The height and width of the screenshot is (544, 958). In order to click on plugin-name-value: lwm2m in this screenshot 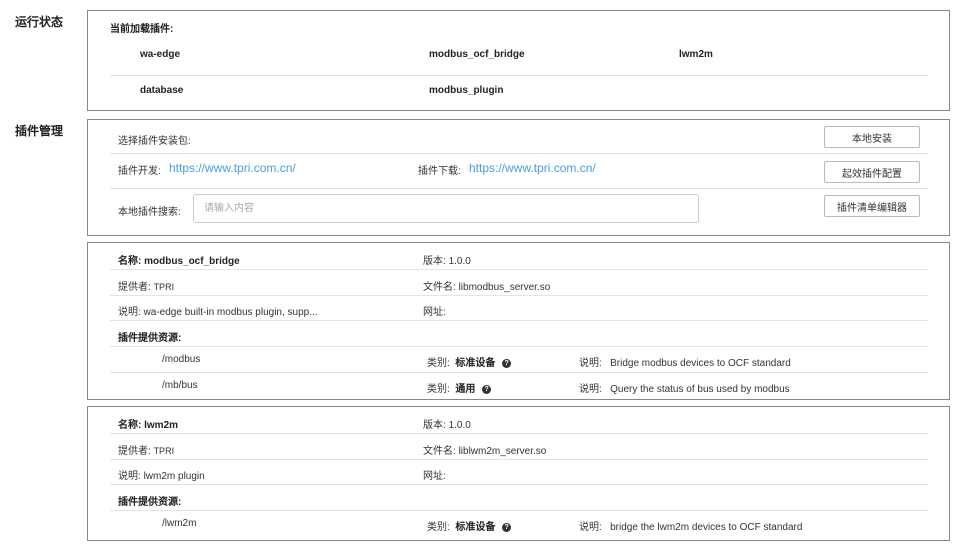, I will do `click(161, 425)`.